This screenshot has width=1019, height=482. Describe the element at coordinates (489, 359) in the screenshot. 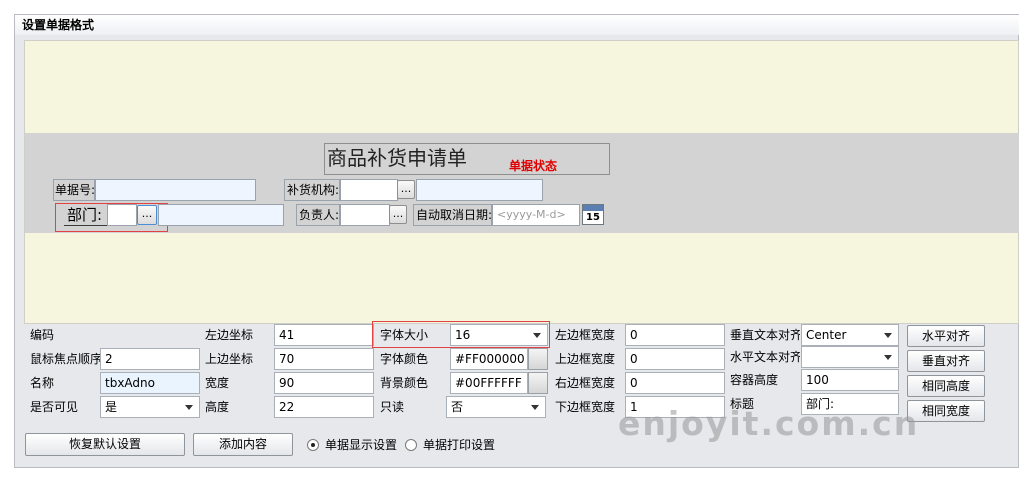

I see `font-color-field: #FF000000` at that location.